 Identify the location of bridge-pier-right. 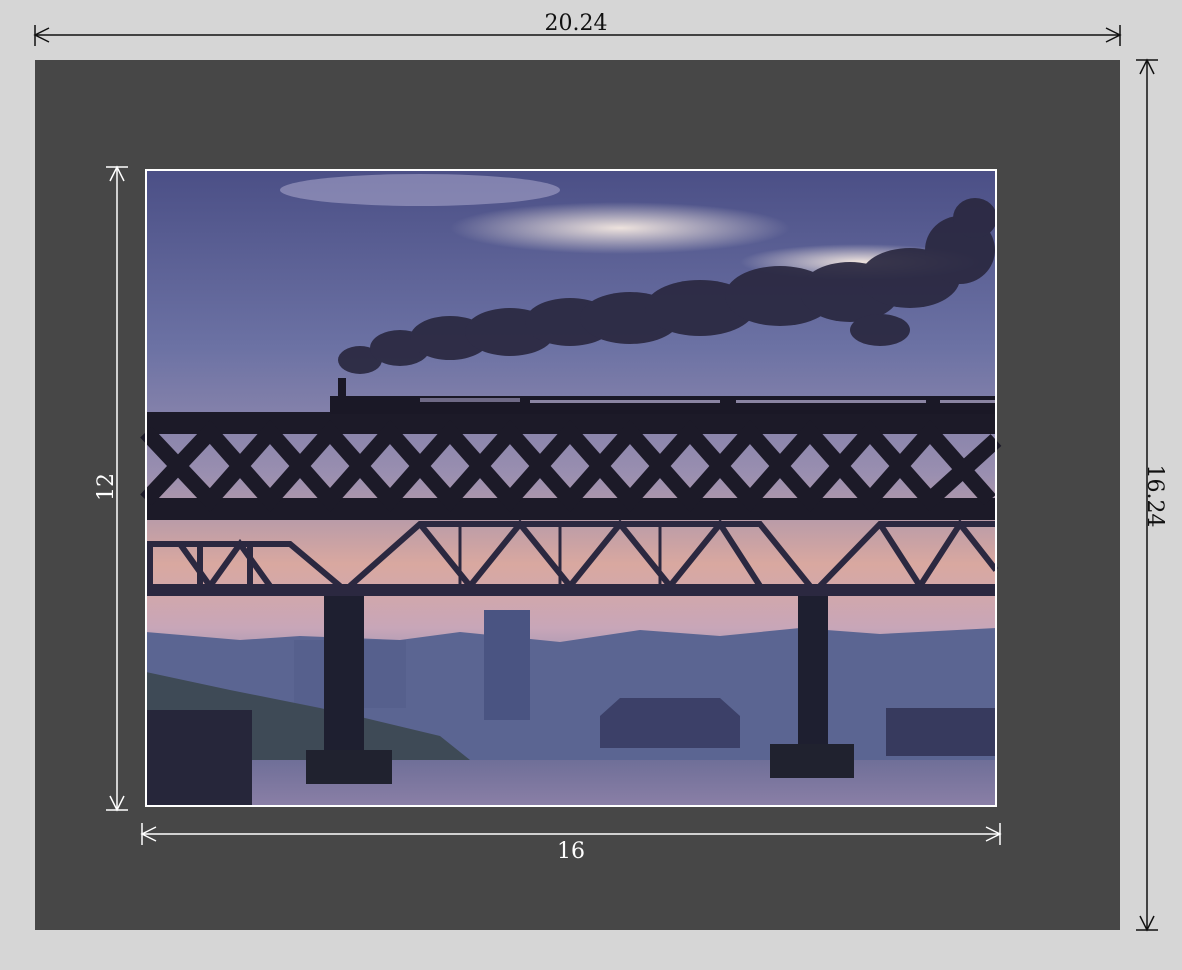
(813, 671).